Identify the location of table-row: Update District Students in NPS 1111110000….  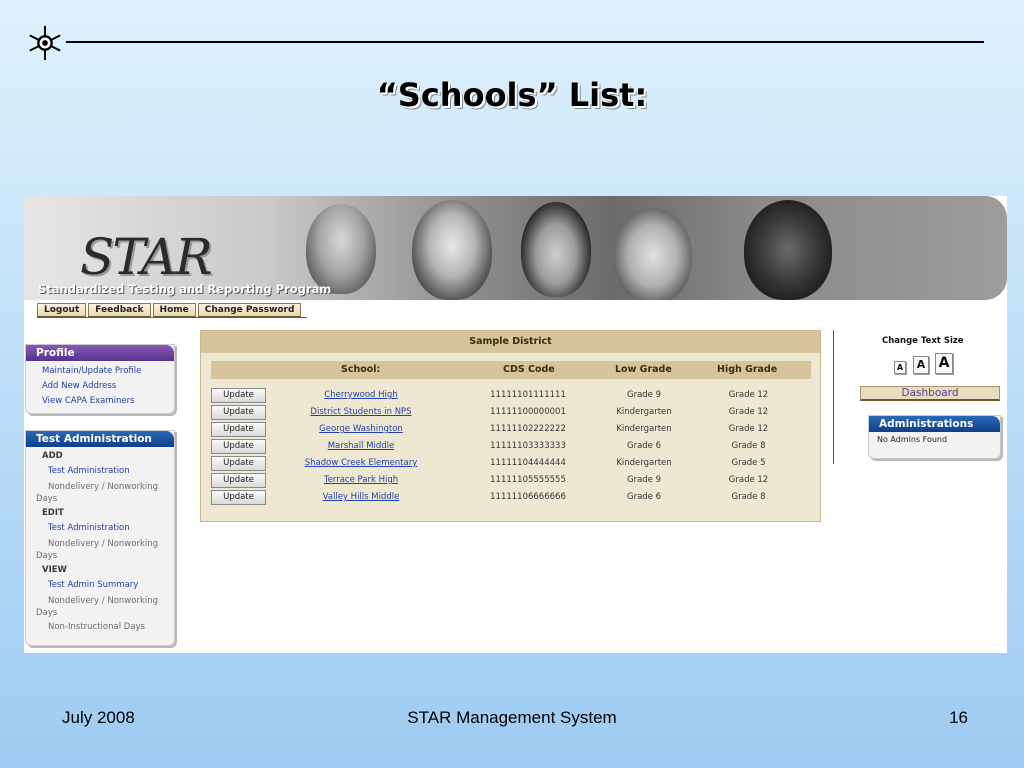
(511, 412).